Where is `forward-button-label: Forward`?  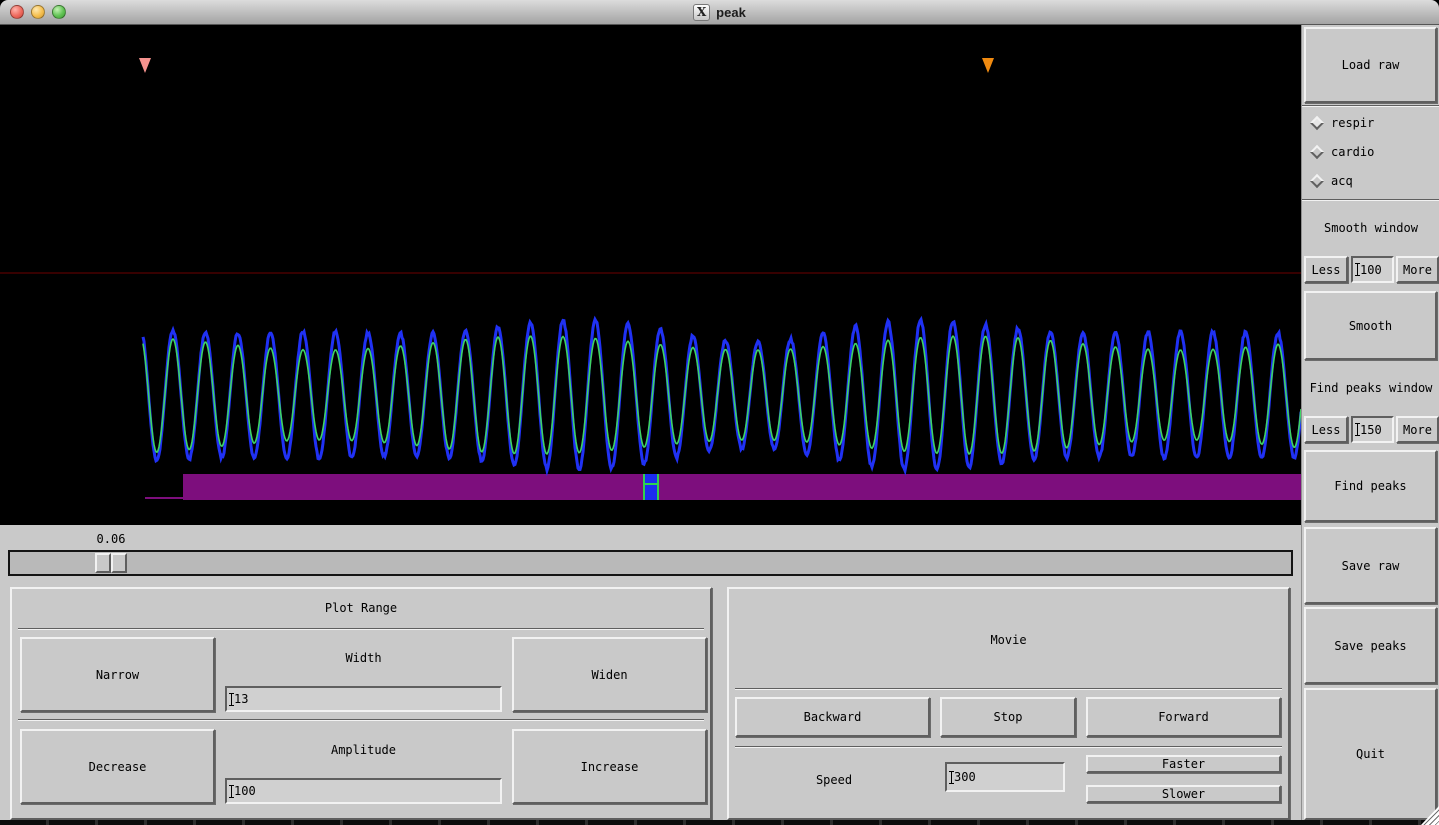
forward-button-label: Forward is located at coordinates (1183, 717).